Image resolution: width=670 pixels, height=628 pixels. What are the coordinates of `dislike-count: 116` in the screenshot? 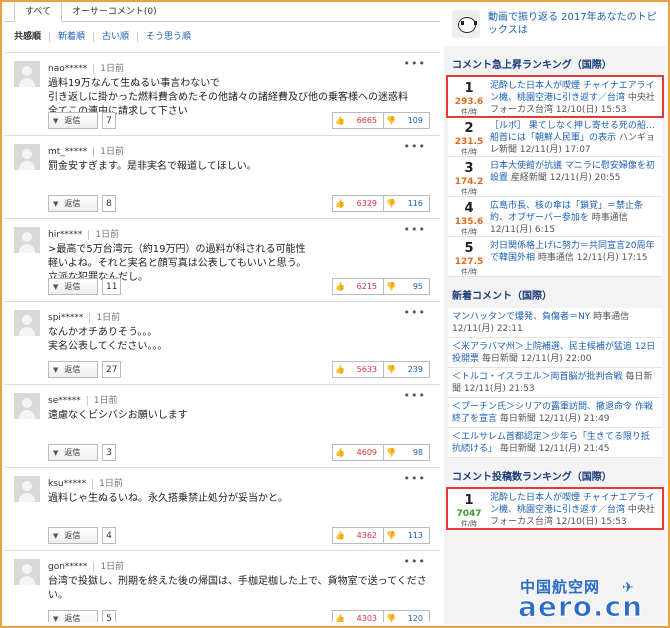 It's located at (415, 203).